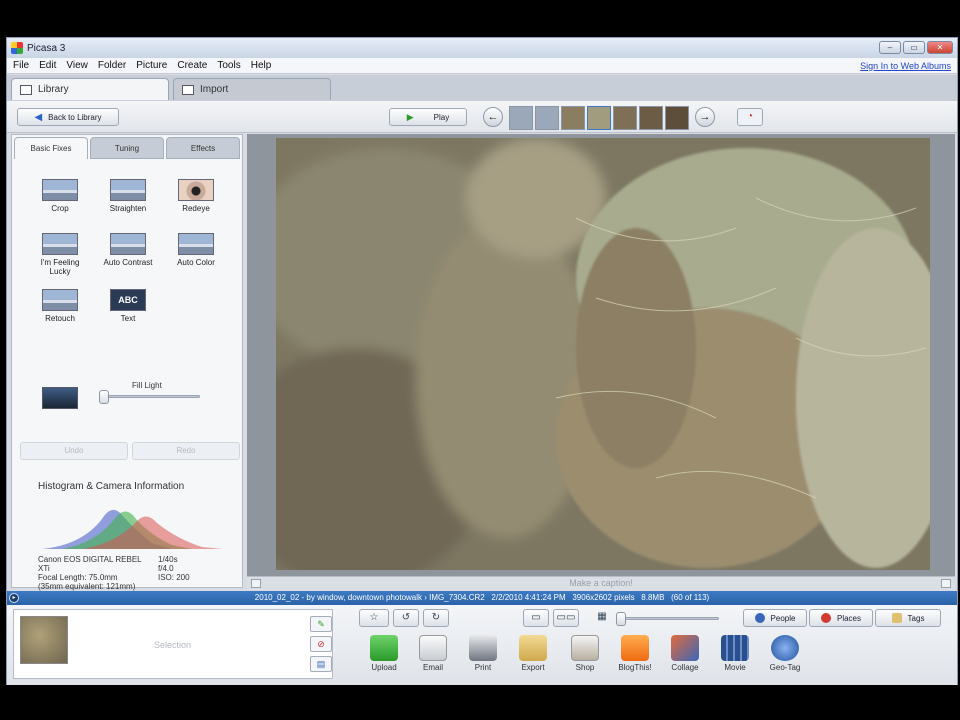  What do you see at coordinates (940, 47) in the screenshot?
I see `close-button: ✕` at bounding box center [940, 47].